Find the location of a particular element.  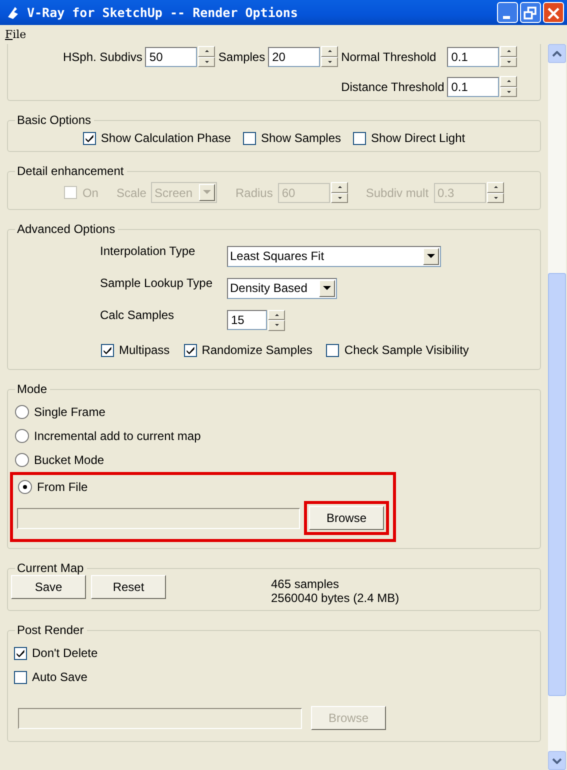

close-button is located at coordinates (553, 12).